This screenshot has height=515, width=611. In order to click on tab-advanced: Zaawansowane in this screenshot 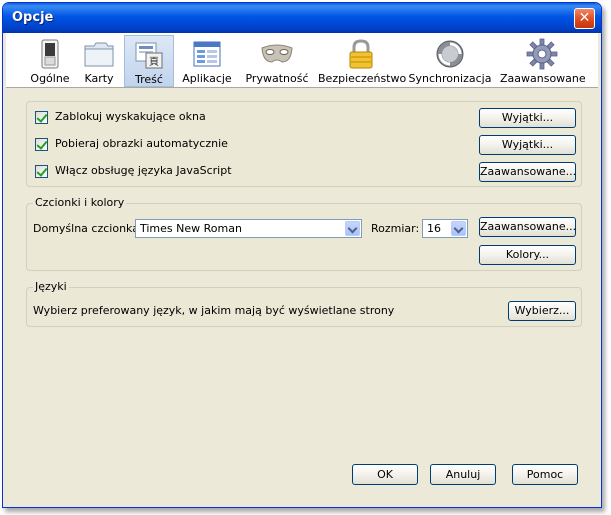, I will do `click(543, 61)`.